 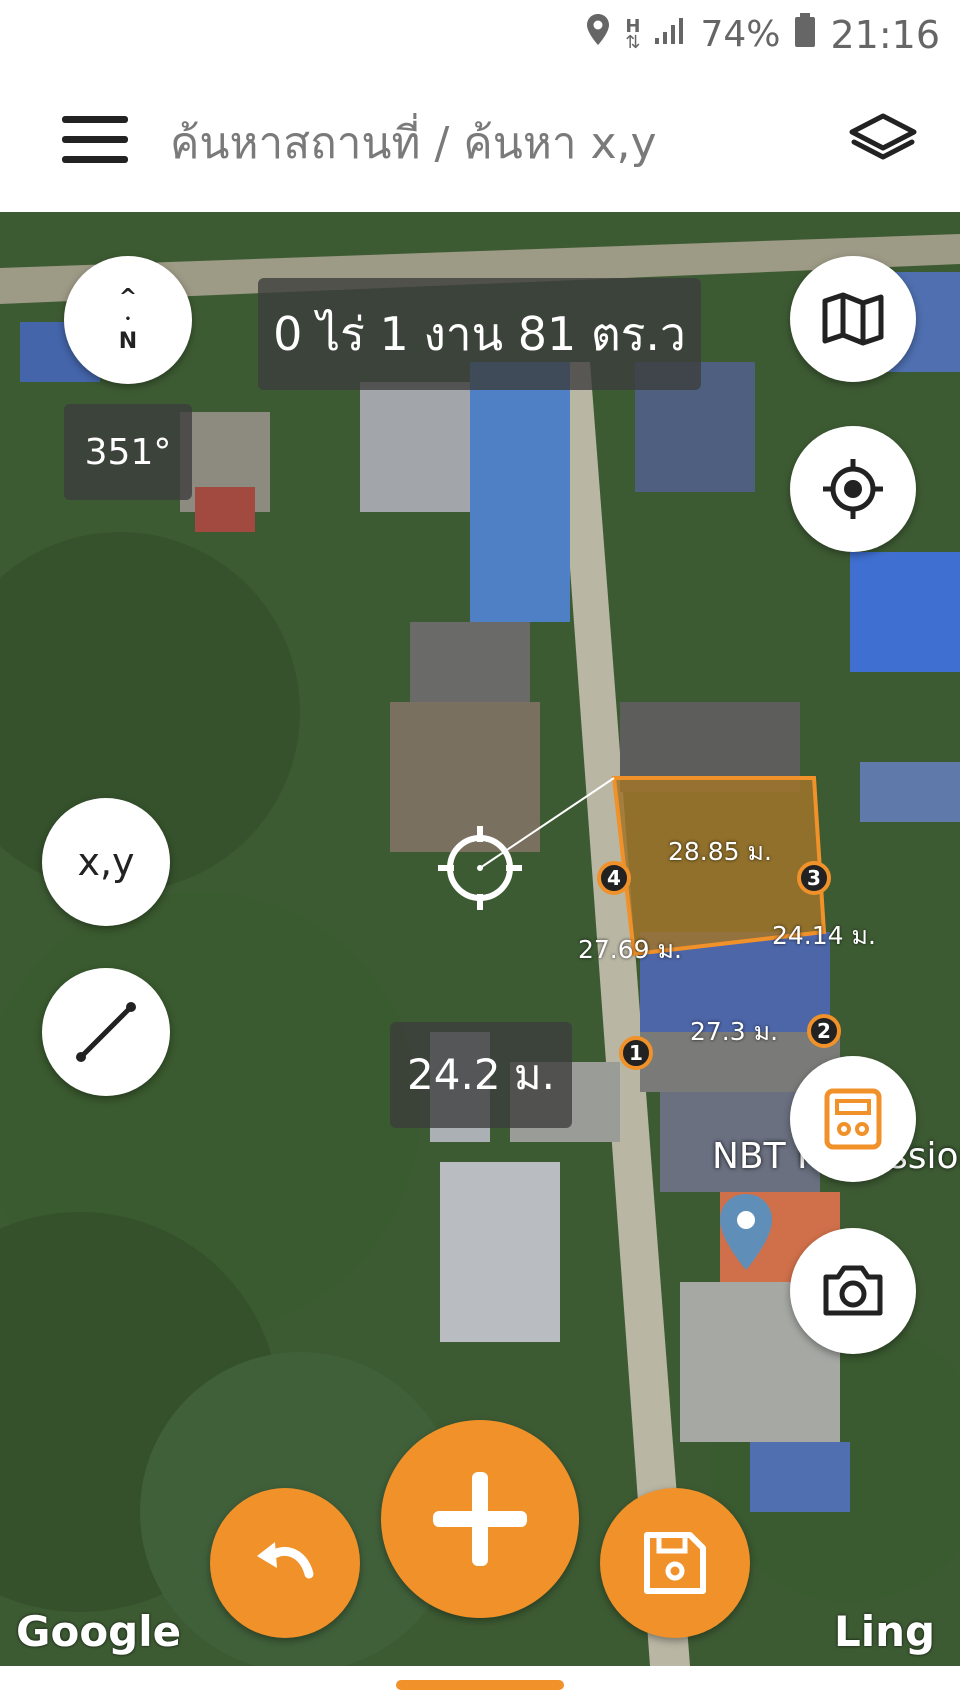 I want to click on bottom-bar, so click(x=480, y=1686).